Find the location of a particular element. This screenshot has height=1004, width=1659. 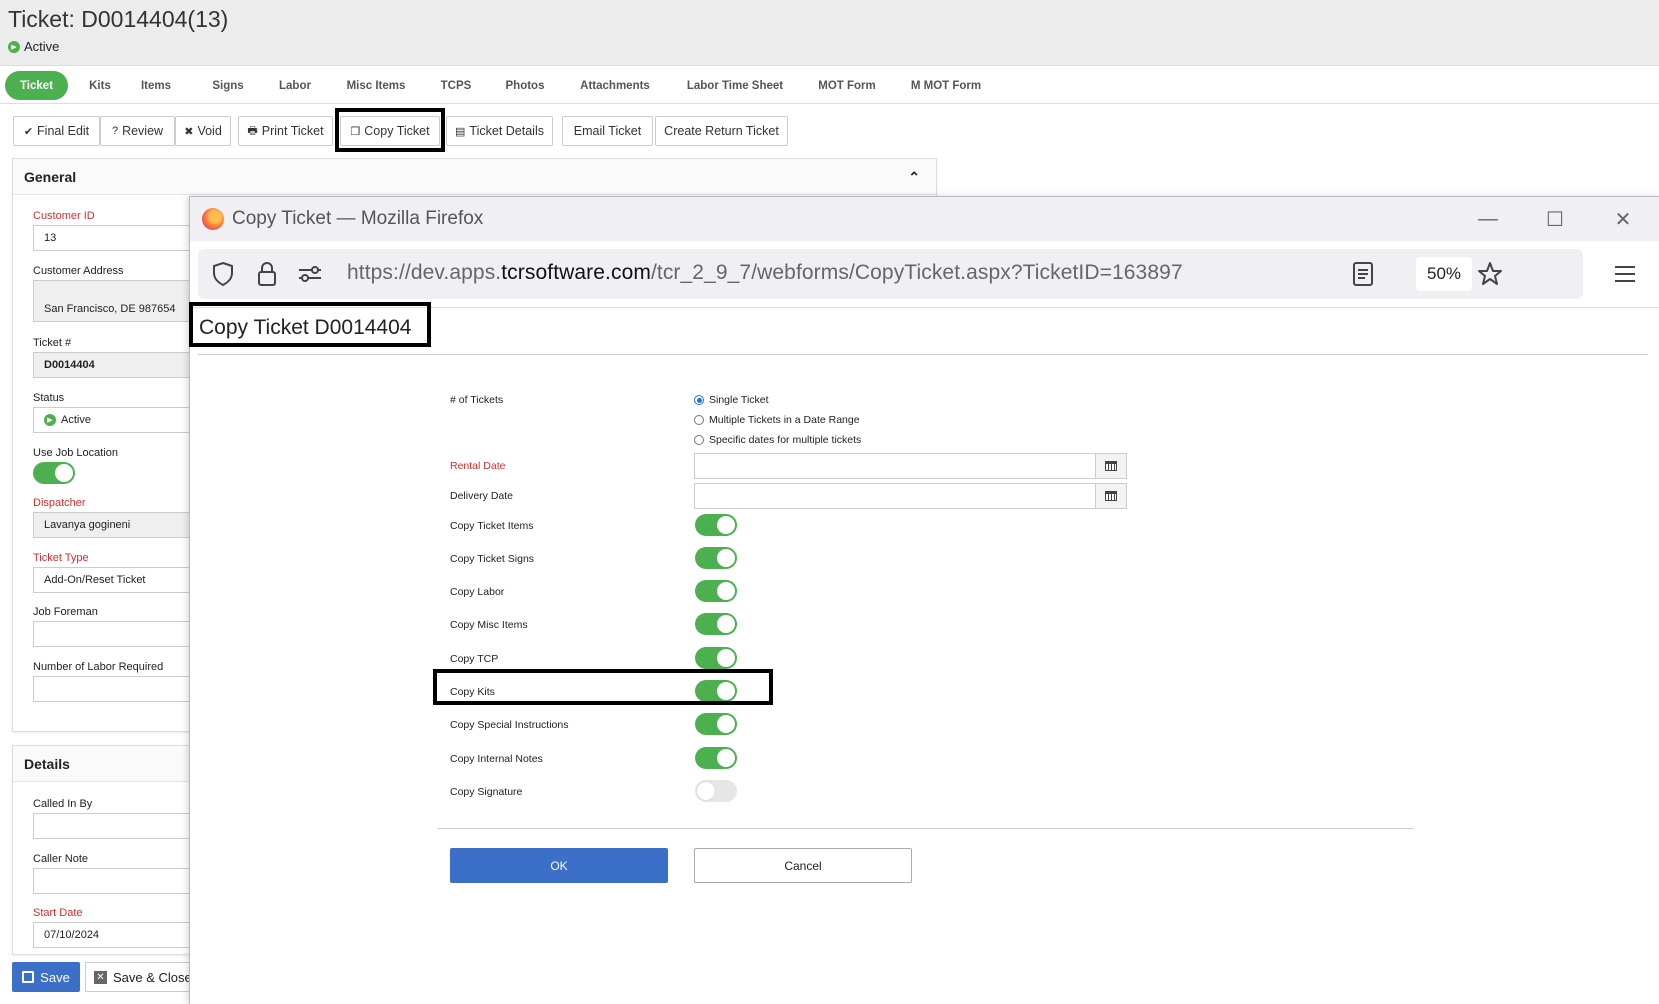

copy-misc-items-toggle is located at coordinates (716, 624).